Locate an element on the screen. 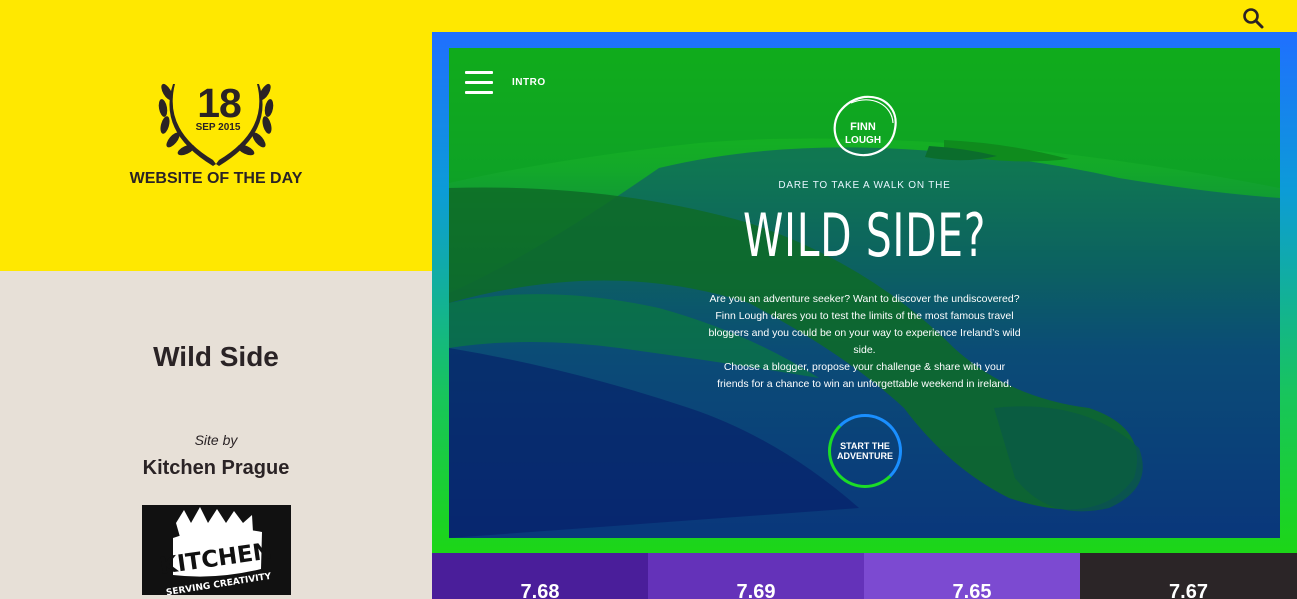 This screenshot has height=599, width=1297. svg-text: LOUGH is located at coordinates (863, 140).